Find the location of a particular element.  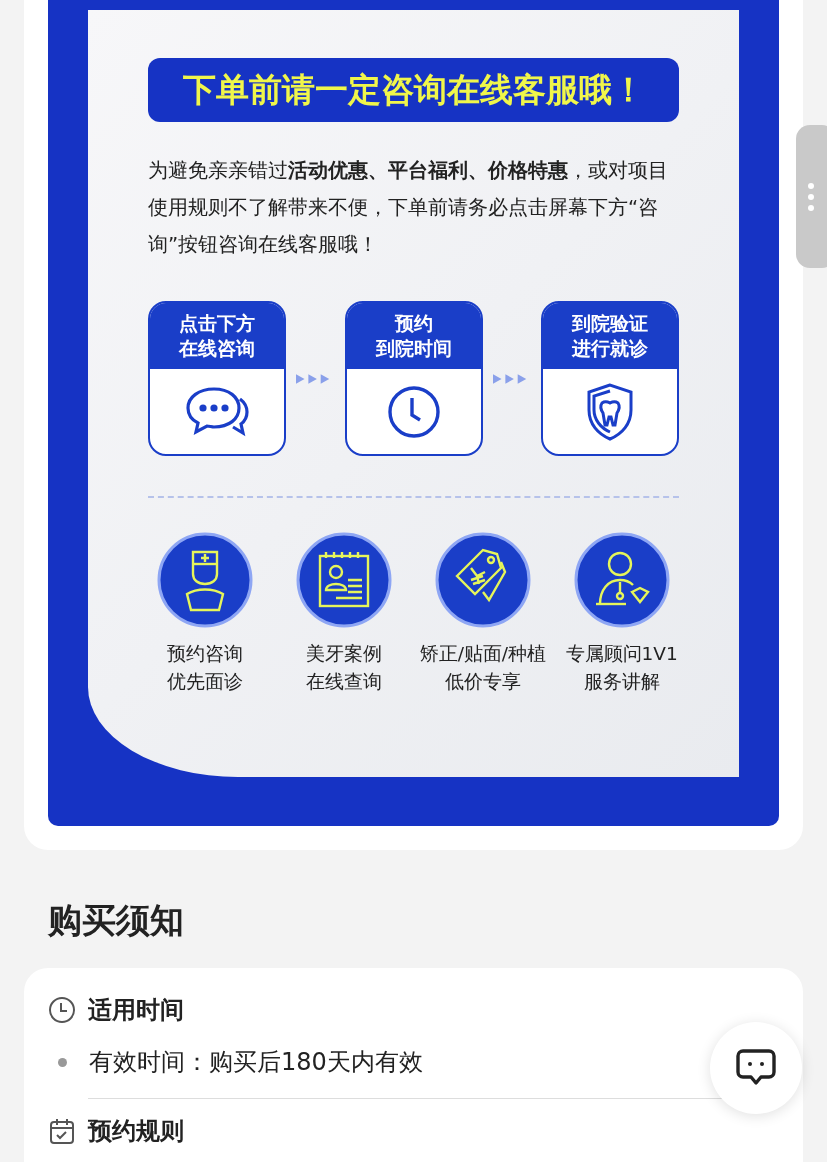

notice-text: 为避免亲亲错过活动优惠、平台福利、价格特惠，或对项目使用规则不了解带来不便，下单前请务必点击屏幕下方“咨询”按钮咨询在线客服哦！ is located at coordinates (408, 208).